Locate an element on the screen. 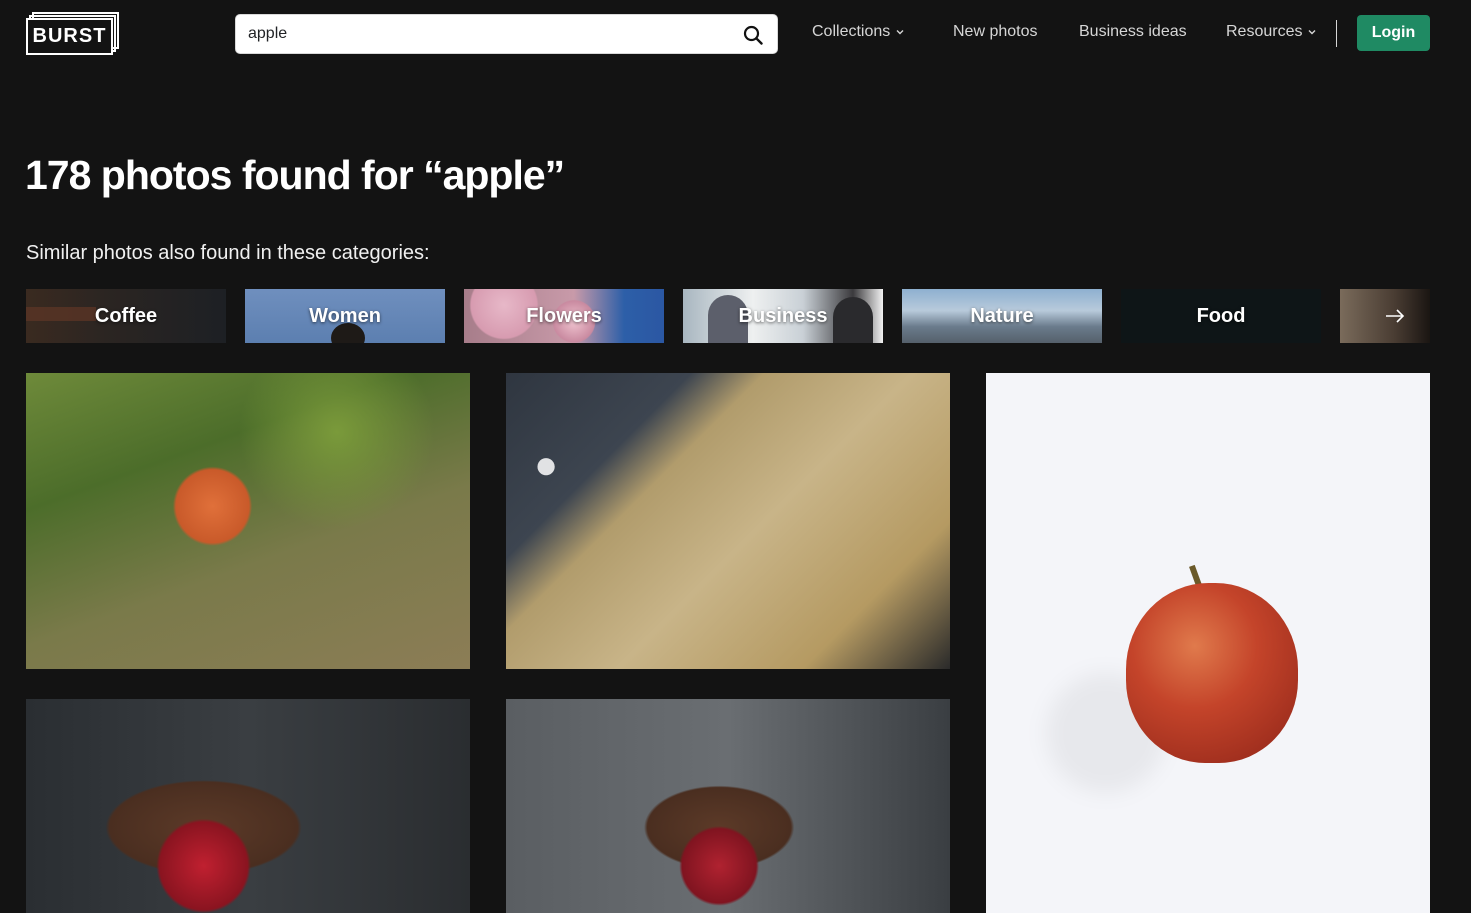 The width and height of the screenshot is (1471, 913). category-label: Coffee is located at coordinates (126, 315).